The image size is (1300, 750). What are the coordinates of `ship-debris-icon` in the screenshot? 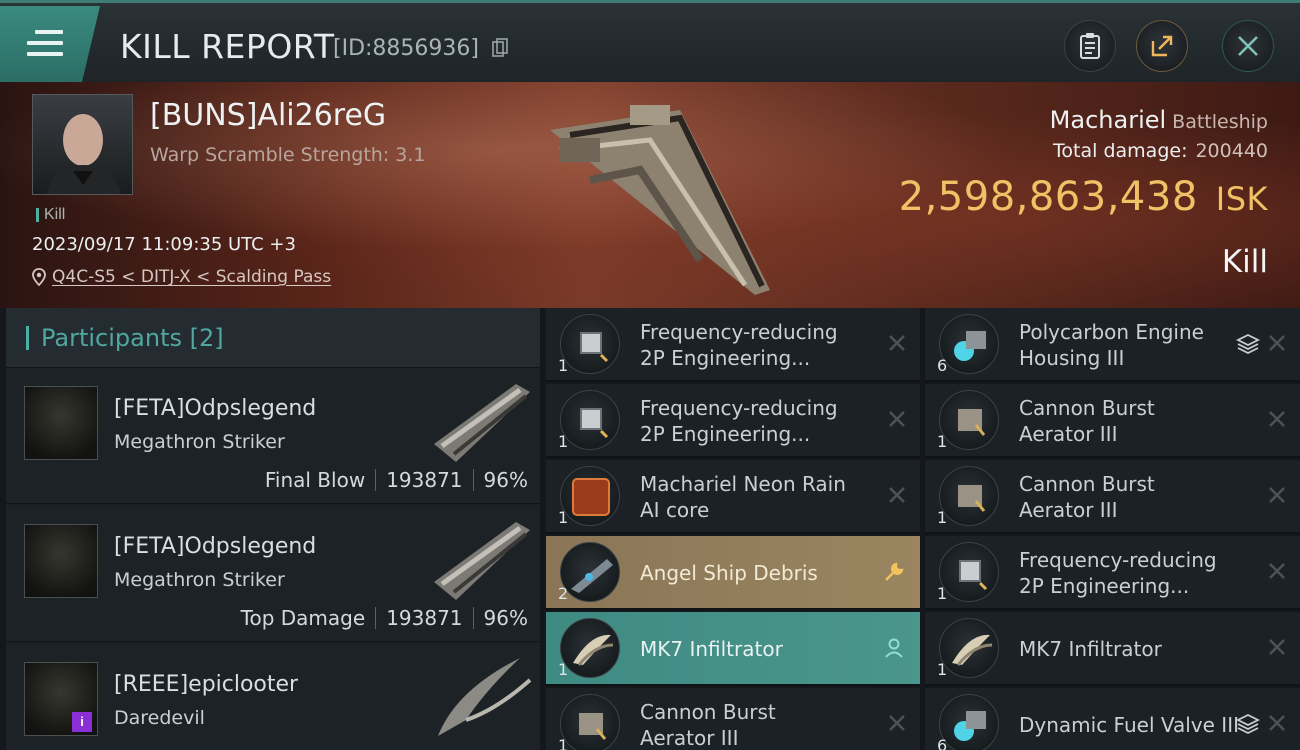 It's located at (590, 572).